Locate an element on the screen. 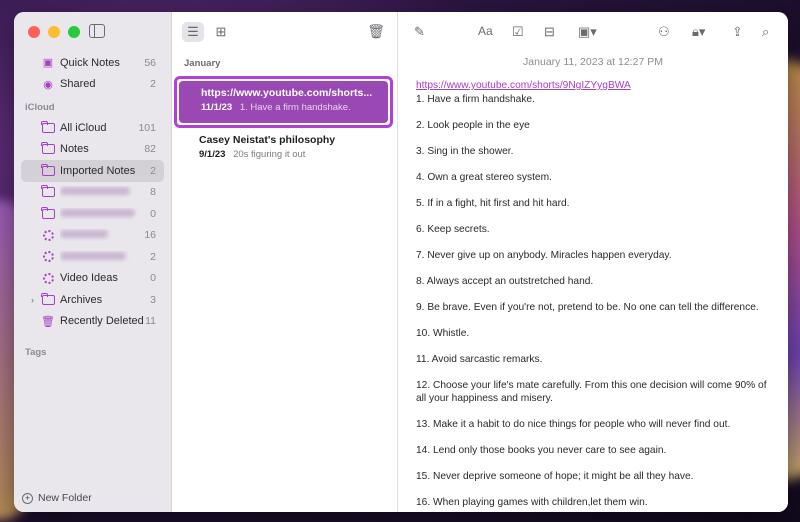  lock-icon: 🔒︎▾ is located at coordinates (698, 32).